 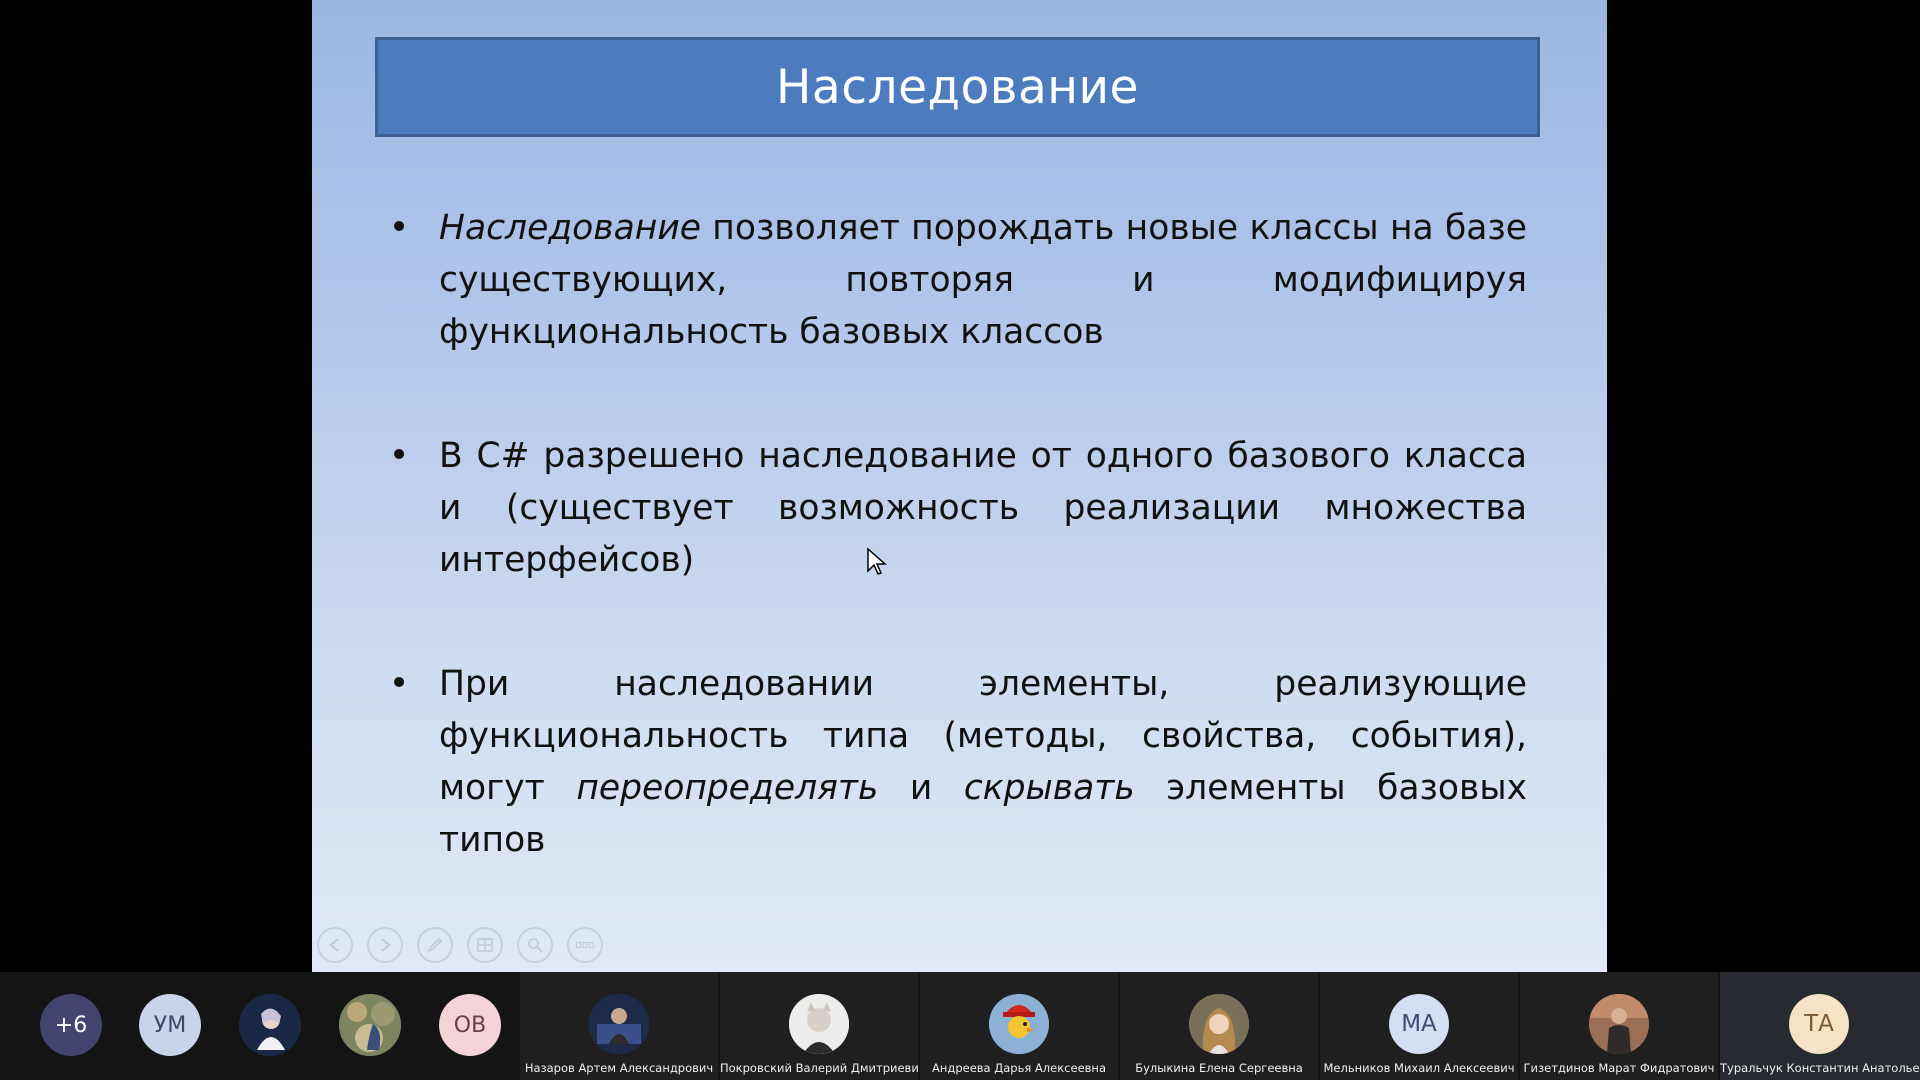 What do you see at coordinates (1619, 1068) in the screenshot?
I see `participant-name: Гизетдинов Марат Фидратович` at bounding box center [1619, 1068].